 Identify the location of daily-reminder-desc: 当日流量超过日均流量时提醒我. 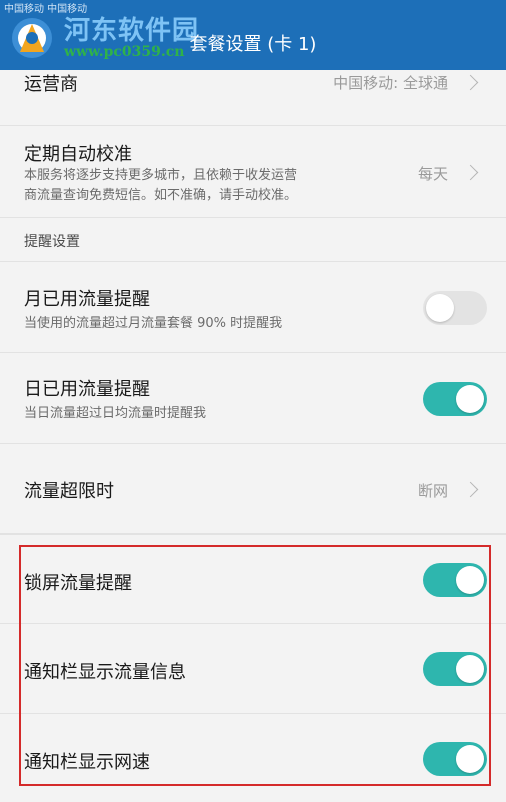
(115, 413).